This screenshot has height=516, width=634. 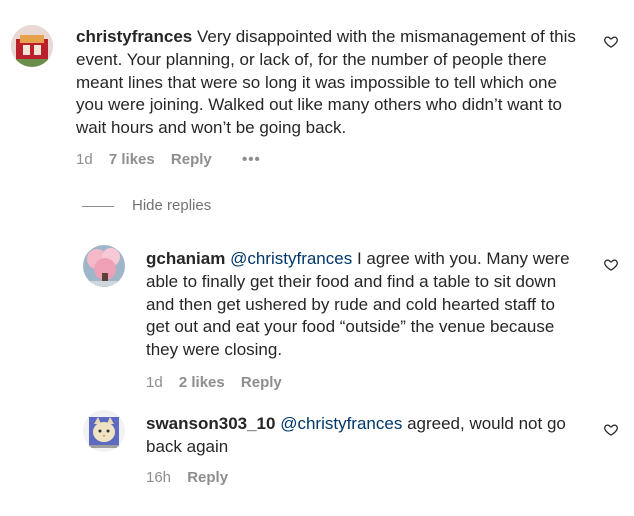 I want to click on hide-replies-button: Hide replies, so click(x=146, y=205).